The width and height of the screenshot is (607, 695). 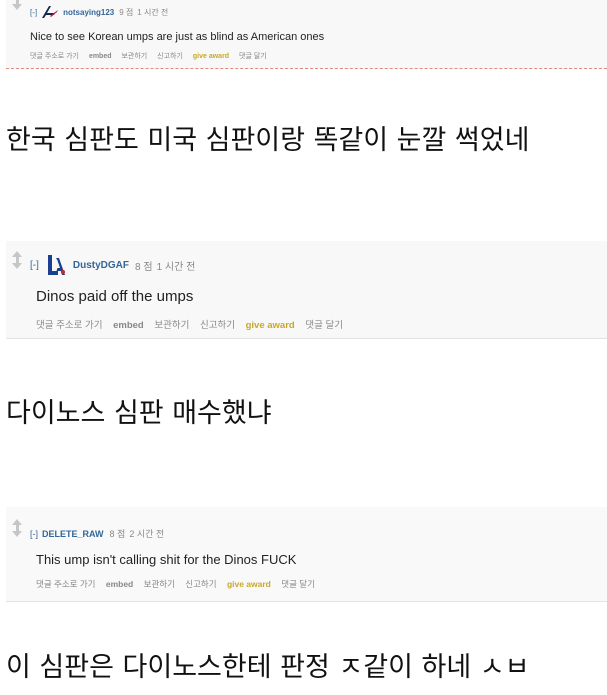 I want to click on translation-caption: 한국 심판도 미국 심판이랑 똑같이 눈깔 썩었네, so click(x=268, y=140).